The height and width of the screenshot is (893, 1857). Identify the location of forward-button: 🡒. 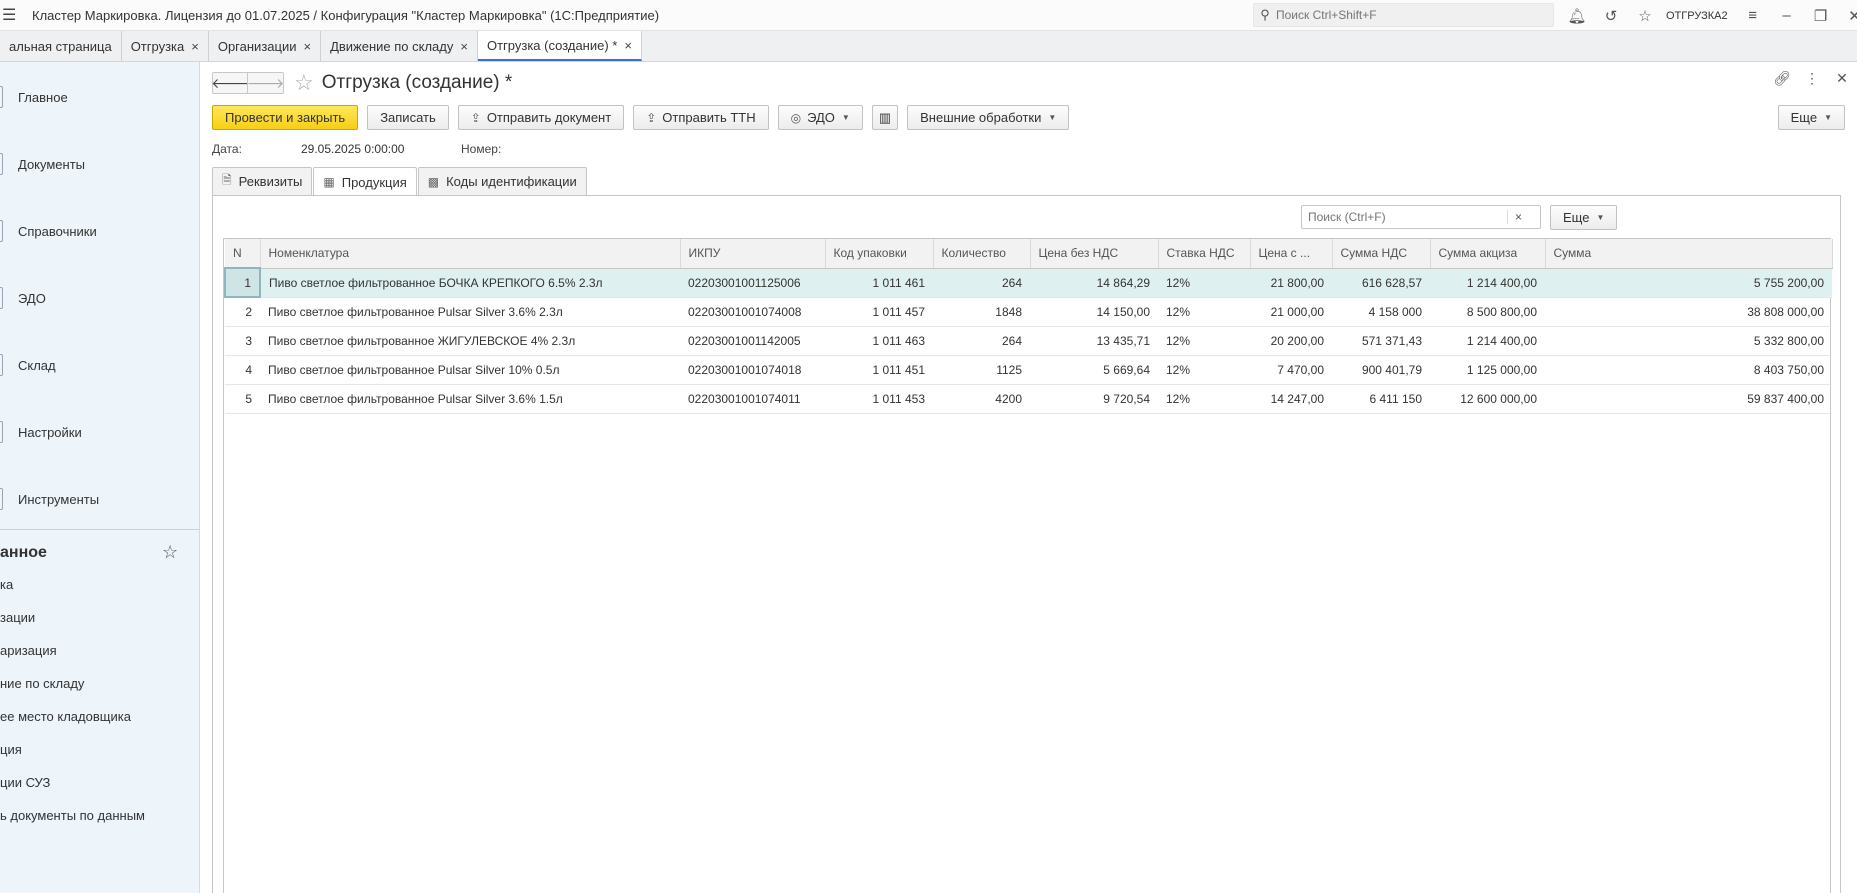
(265, 83).